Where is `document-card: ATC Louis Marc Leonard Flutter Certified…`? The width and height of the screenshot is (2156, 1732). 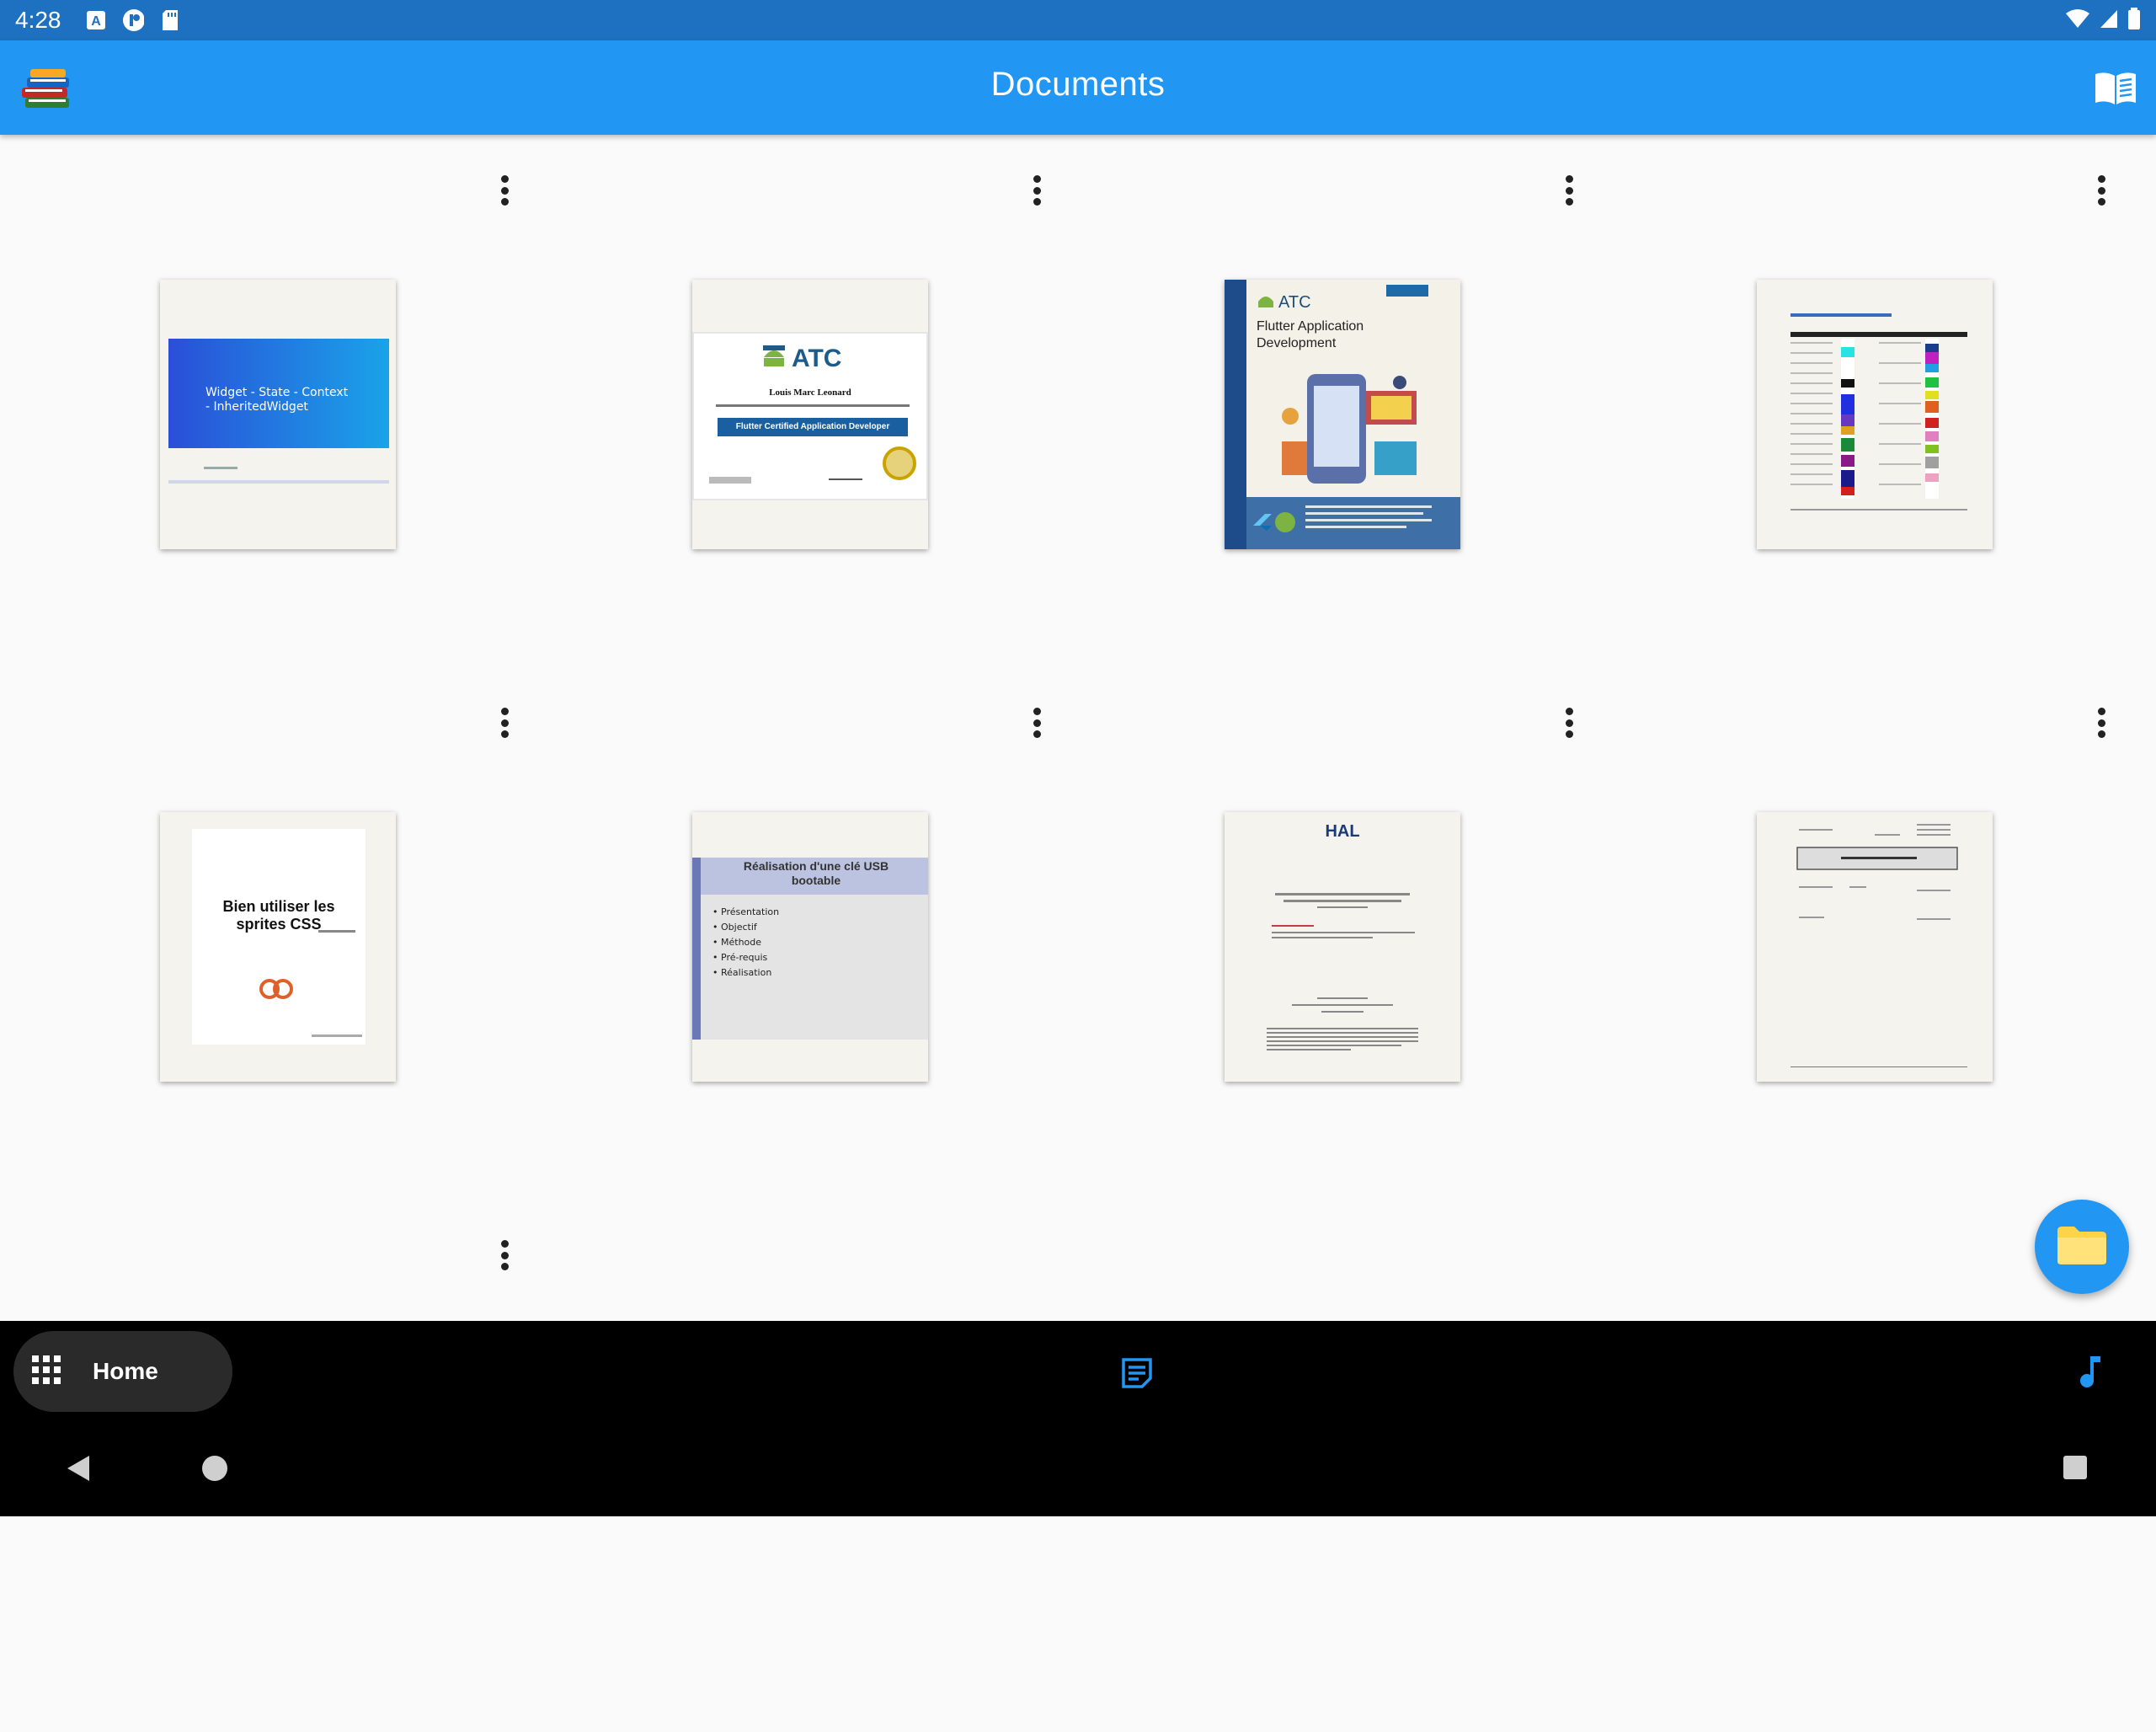 document-card: ATC Louis Marc Leonard Flutter Certified… is located at coordinates (798, 401).